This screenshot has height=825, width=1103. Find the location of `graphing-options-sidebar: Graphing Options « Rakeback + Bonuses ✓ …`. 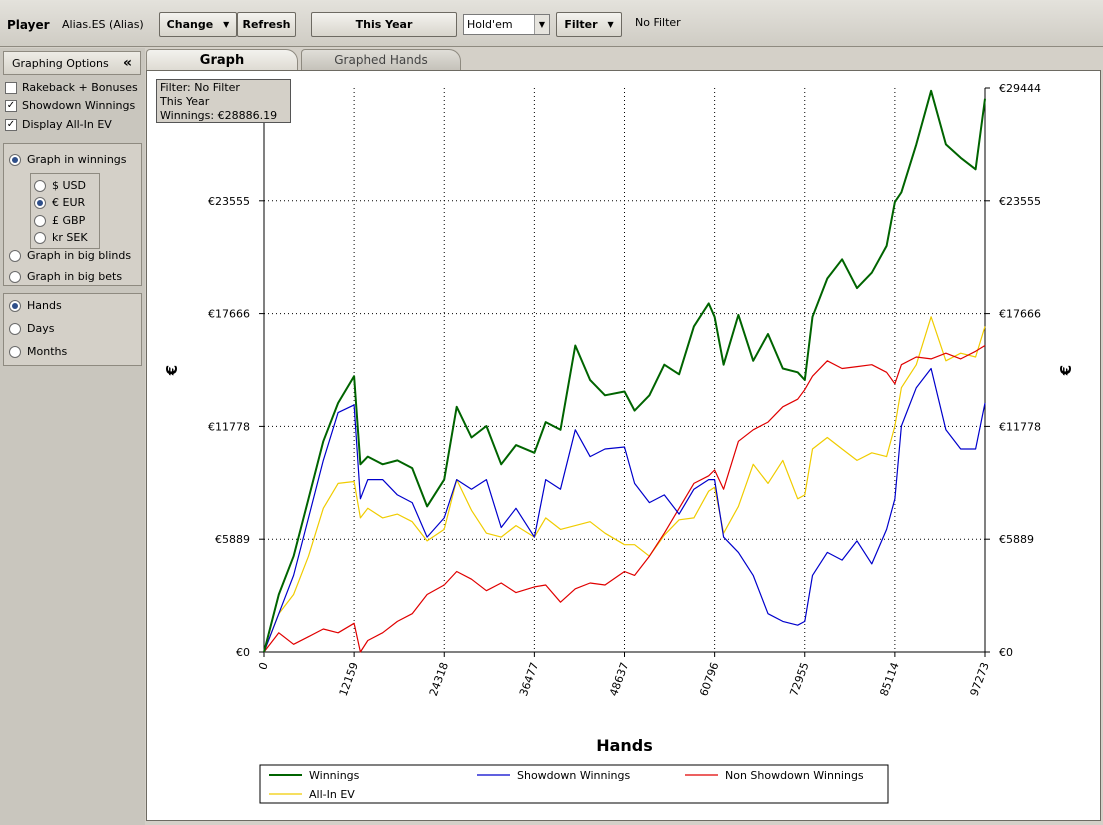

graphing-options-sidebar: Graphing Options « Rakeback + Bonuses ✓ … is located at coordinates (72, 436).